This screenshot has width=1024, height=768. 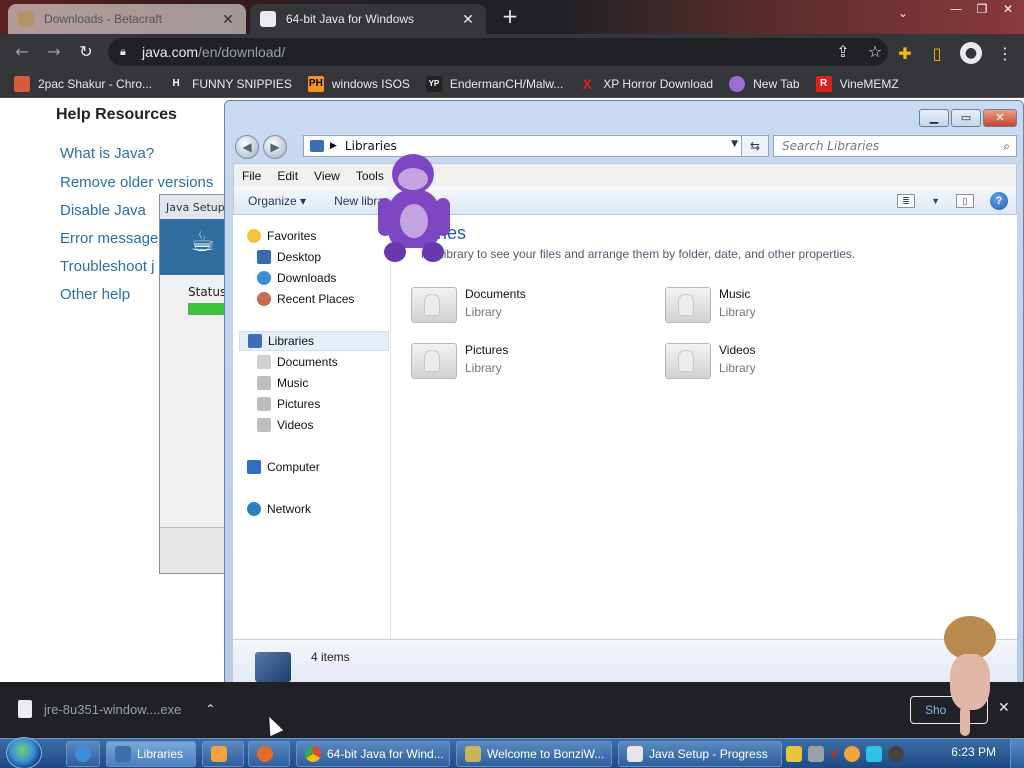 I want to click on explorer-search-input: Search Libraries ⌕, so click(x=895, y=146).